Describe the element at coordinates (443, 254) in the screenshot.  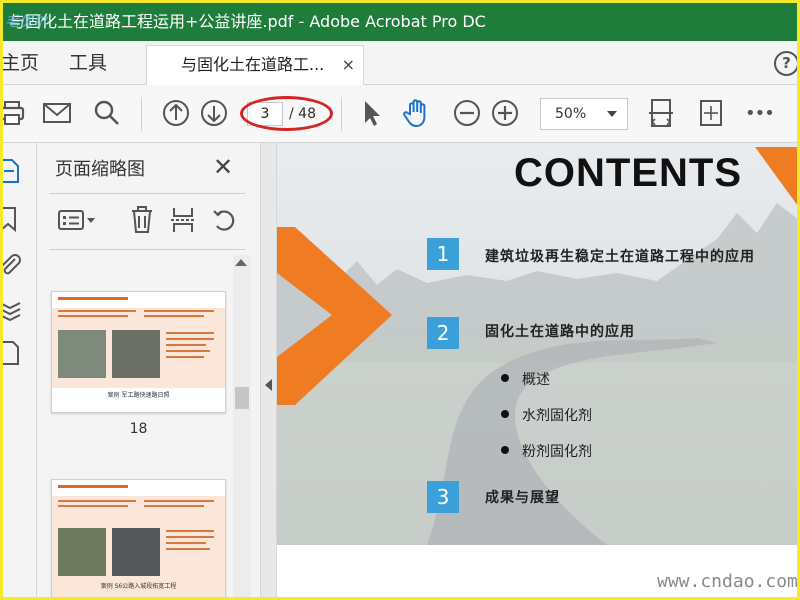
I see `item-number-badge: 1` at that location.